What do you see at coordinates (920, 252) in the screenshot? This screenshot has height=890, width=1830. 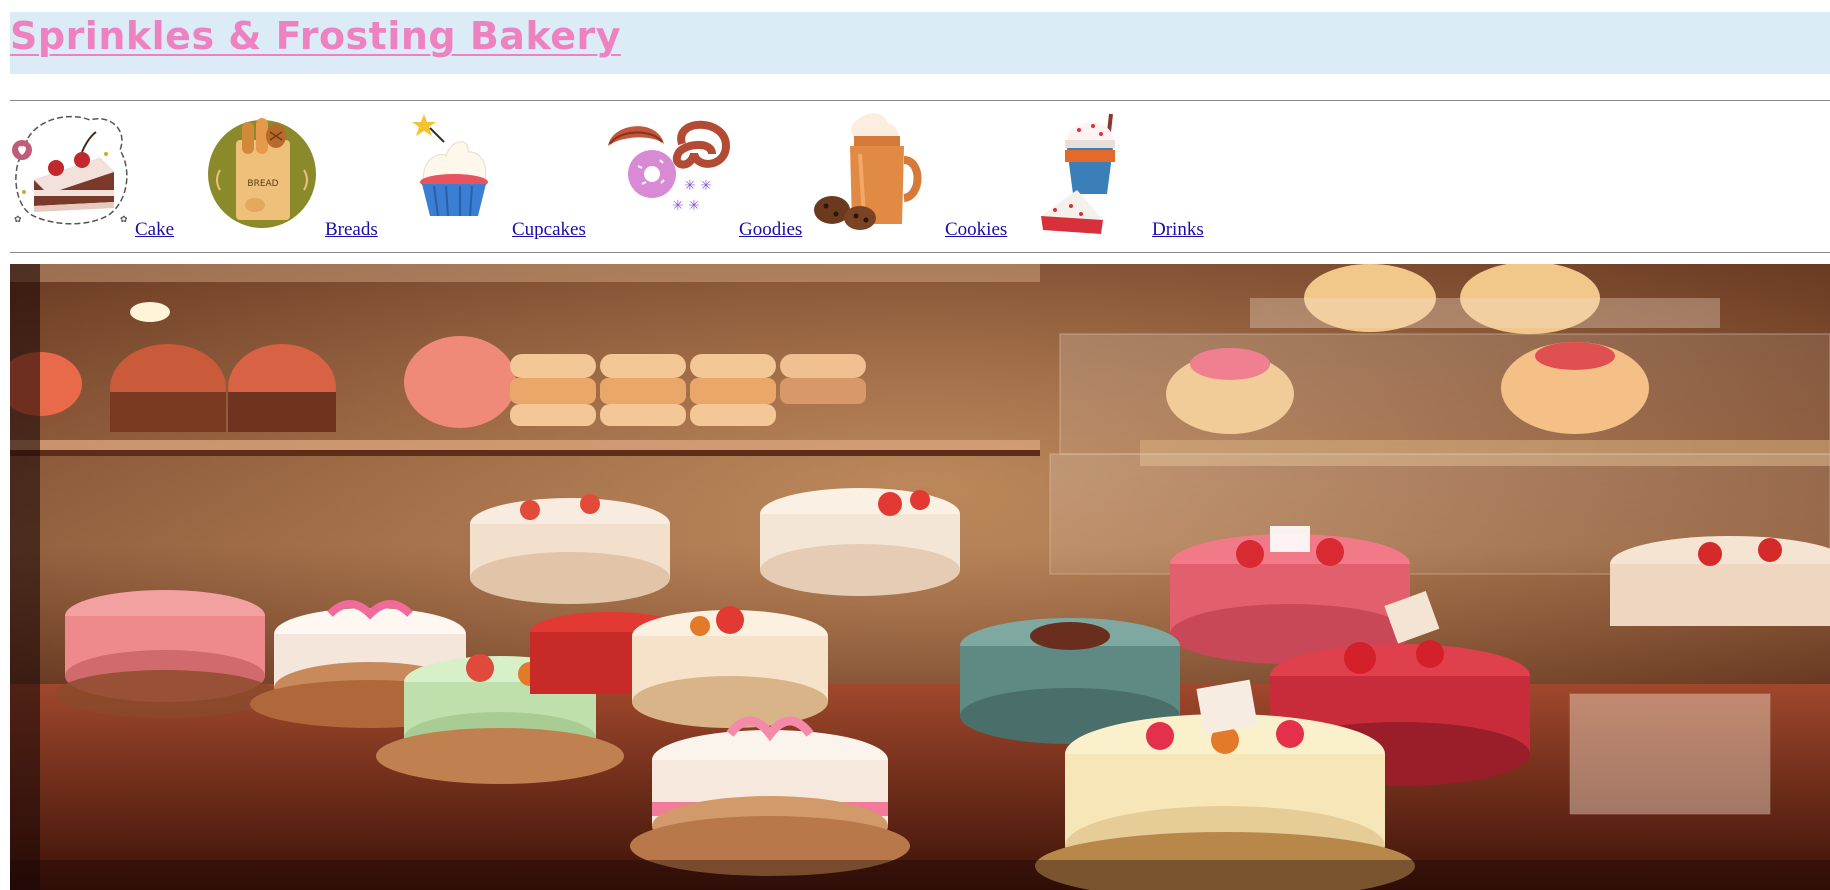 I see `bottom-divider` at bounding box center [920, 252].